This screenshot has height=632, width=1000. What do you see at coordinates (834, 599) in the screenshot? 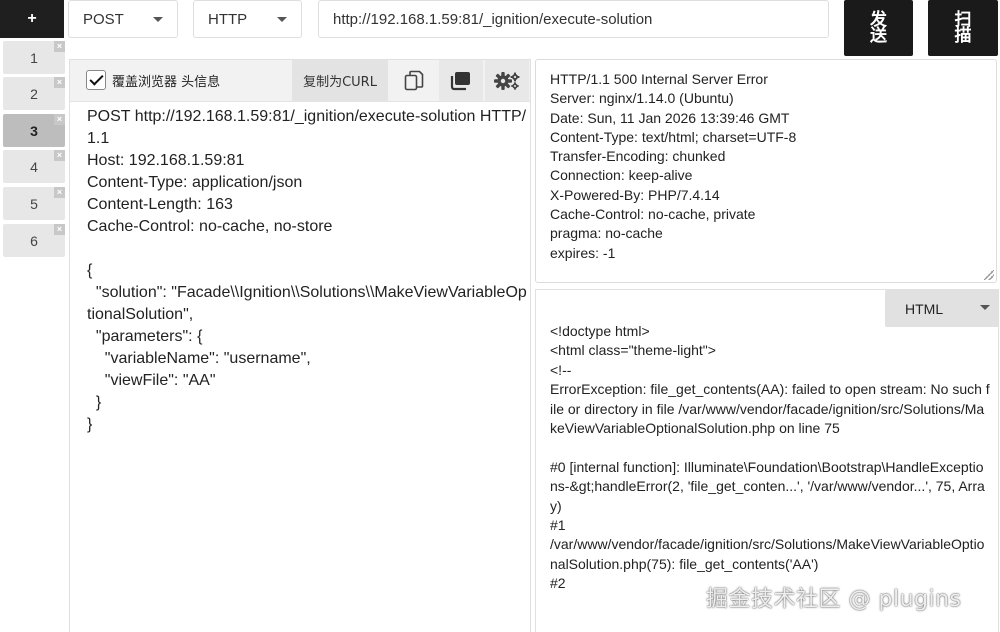
I see `watermark: 掘金技术社区 @ plugins` at bounding box center [834, 599].